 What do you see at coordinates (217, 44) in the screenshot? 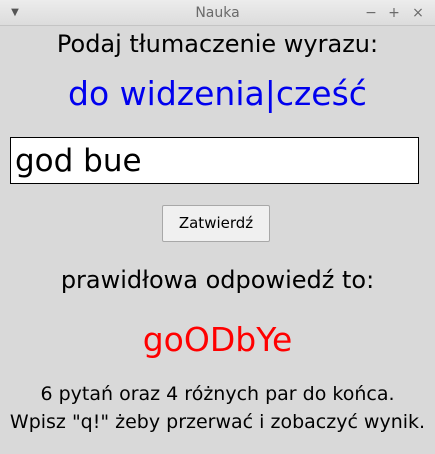
I see `translation-prompt: Podaj tłumaczenie wyrazu:` at bounding box center [217, 44].